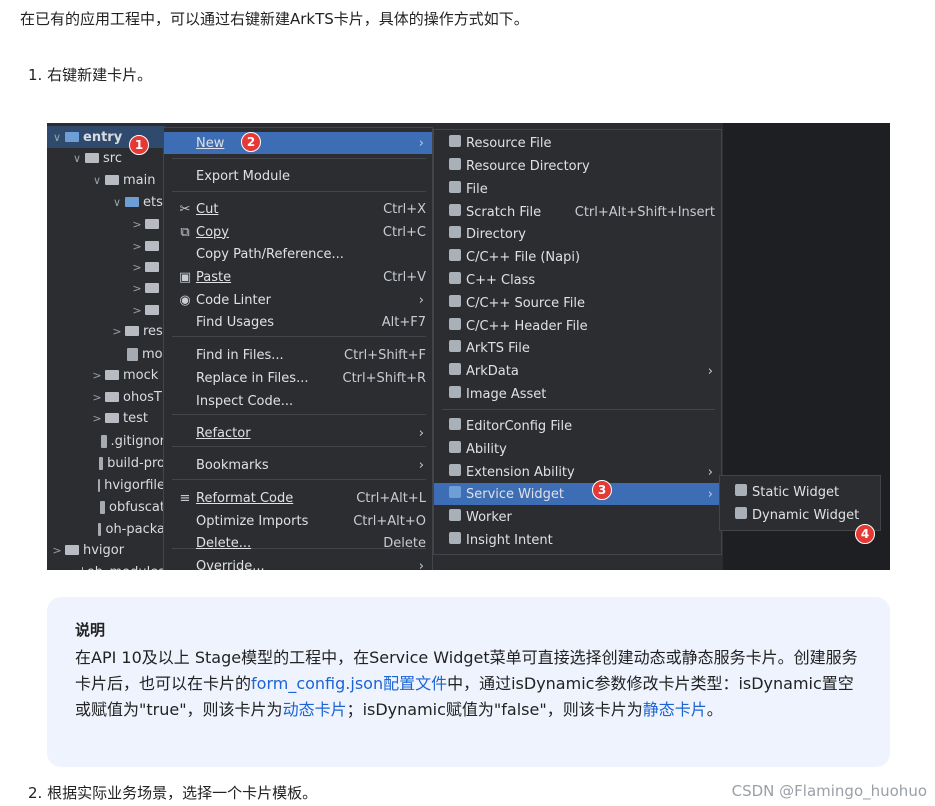 This screenshot has width=935, height=806. I want to click on static-widget-link: 静态卡片, so click(675, 709).